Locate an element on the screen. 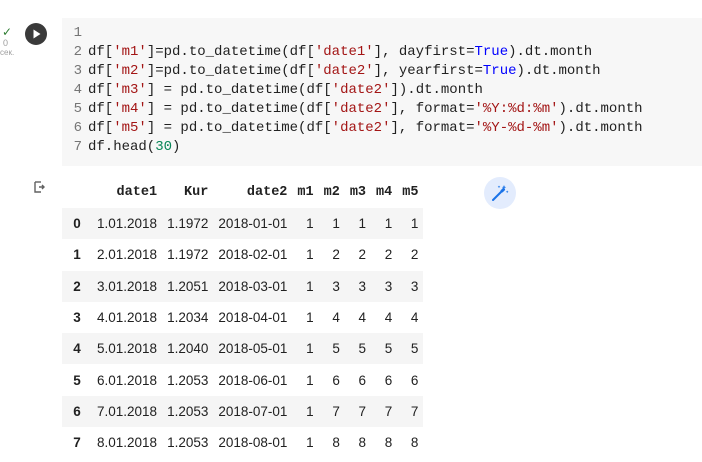 The image size is (702, 462). table-row: 1 2.01.2018 1.1972 2018-02-01 1 2 2 2 2 is located at coordinates (242, 254).